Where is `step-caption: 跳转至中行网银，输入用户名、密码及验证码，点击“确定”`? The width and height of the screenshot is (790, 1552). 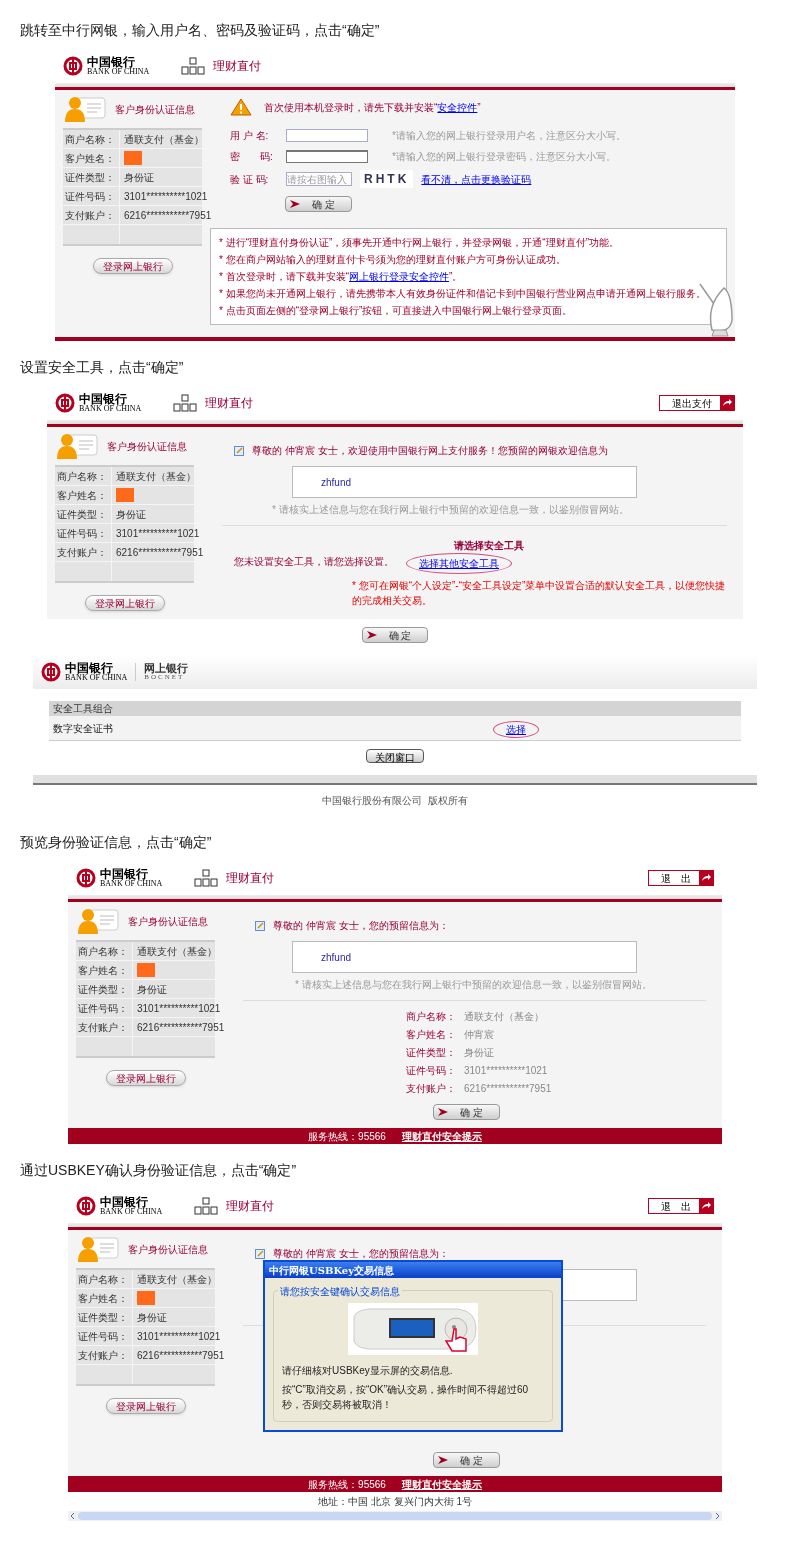
step-caption: 跳转至中行网银，输入用户名、密码及验证码，点击“确定” is located at coordinates (200, 30).